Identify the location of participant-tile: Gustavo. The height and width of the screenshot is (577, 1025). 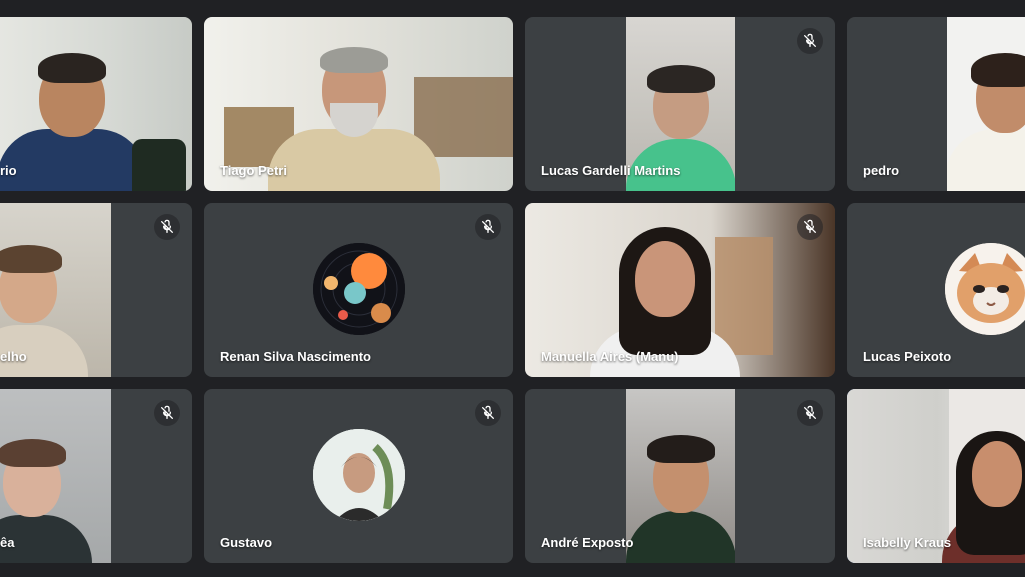
(358, 476).